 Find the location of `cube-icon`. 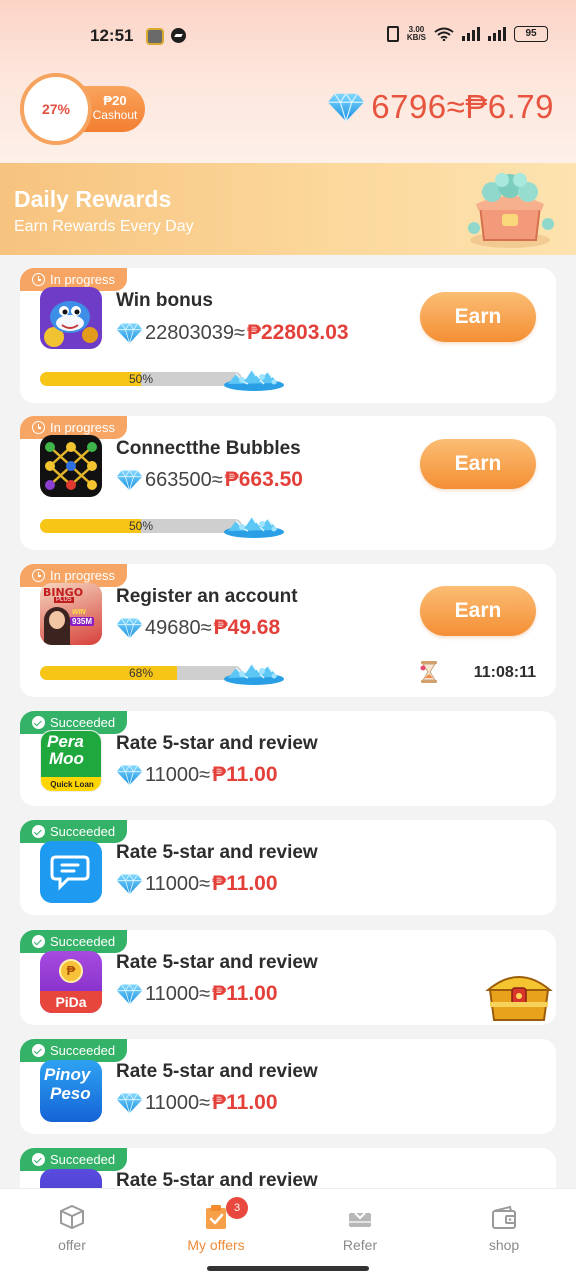

cube-icon is located at coordinates (72, 1217).